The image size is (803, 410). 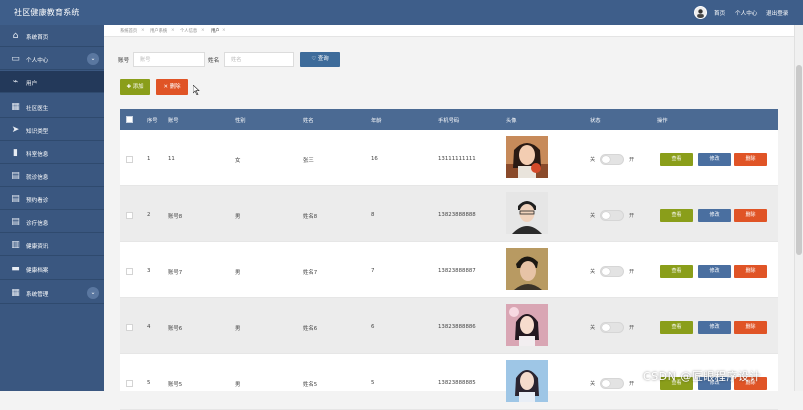 What do you see at coordinates (138, 87) in the screenshot?
I see `add-button-label: 添加` at bounding box center [138, 87].